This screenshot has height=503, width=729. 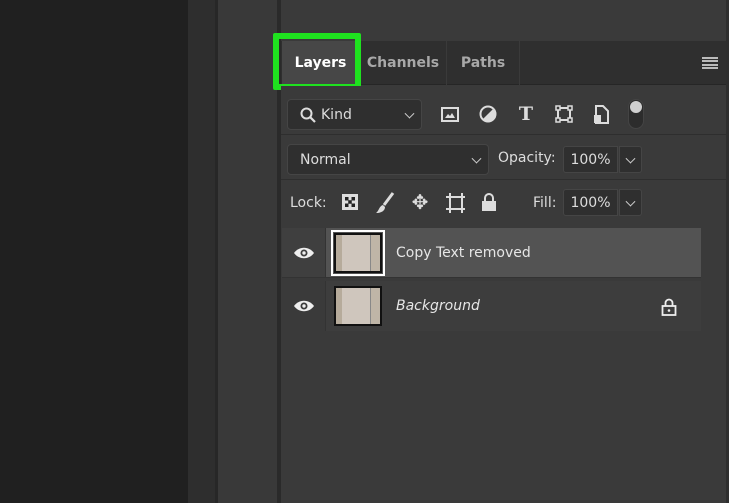 What do you see at coordinates (636, 107) in the screenshot?
I see `filter-toggle-icon` at bounding box center [636, 107].